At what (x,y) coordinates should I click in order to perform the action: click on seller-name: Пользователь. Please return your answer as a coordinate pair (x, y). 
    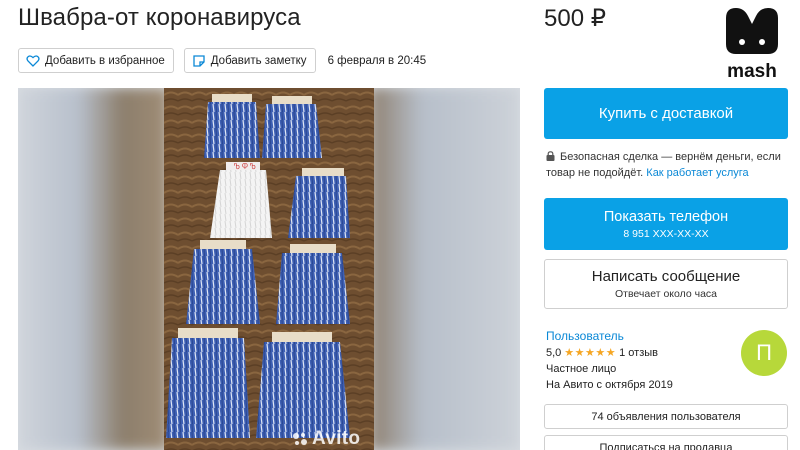
    Looking at the image, I should click on (641, 336).